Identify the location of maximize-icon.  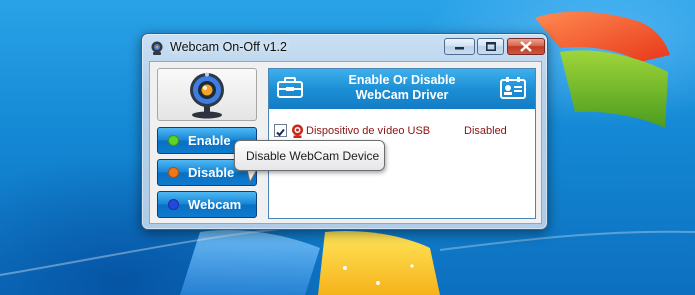
(490, 46).